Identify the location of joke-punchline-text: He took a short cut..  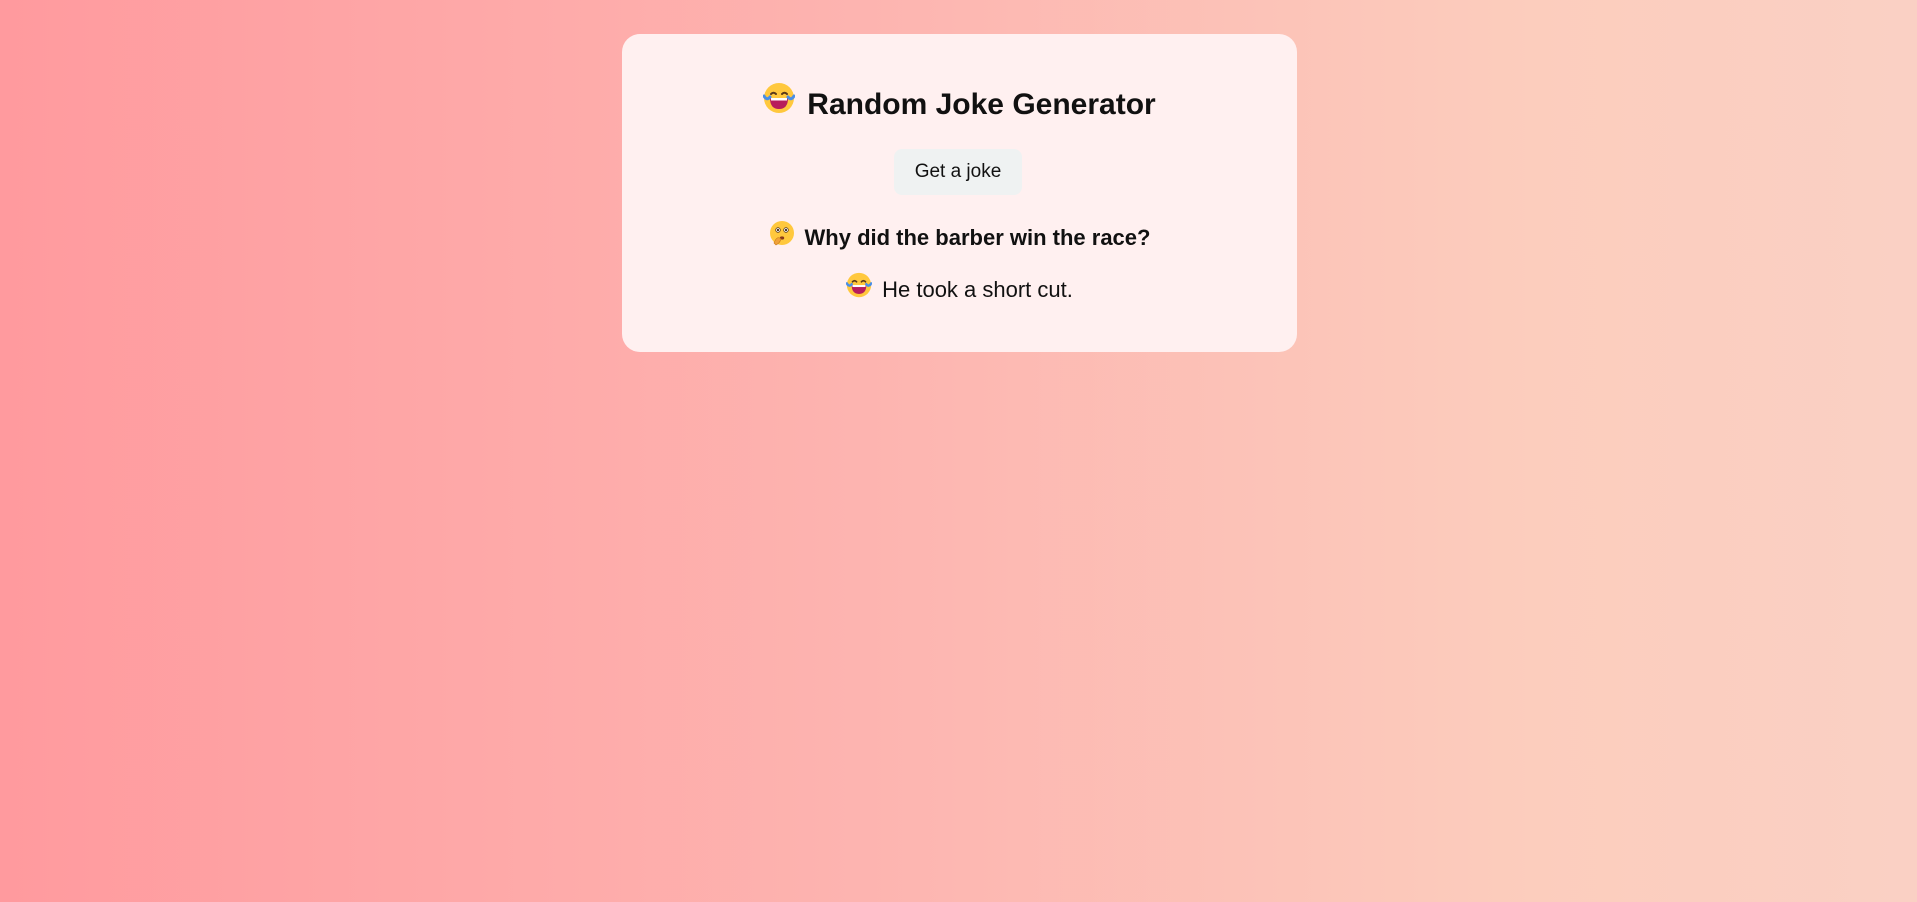
(977, 289).